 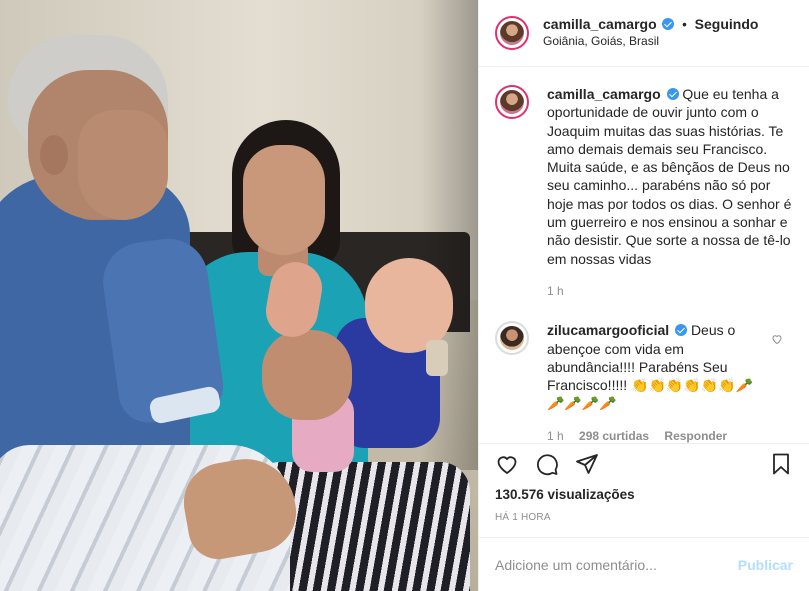 What do you see at coordinates (437, 358) in the screenshot?
I see `wristwatch` at bounding box center [437, 358].